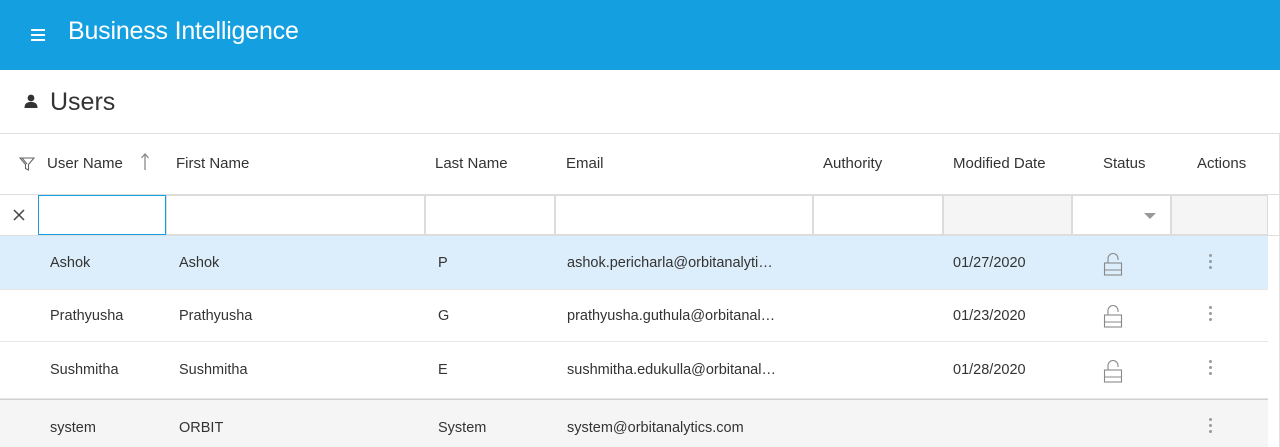 The image size is (1280, 447). Describe the element at coordinates (640, 102) in the screenshot. I see `page-header: Users` at that location.